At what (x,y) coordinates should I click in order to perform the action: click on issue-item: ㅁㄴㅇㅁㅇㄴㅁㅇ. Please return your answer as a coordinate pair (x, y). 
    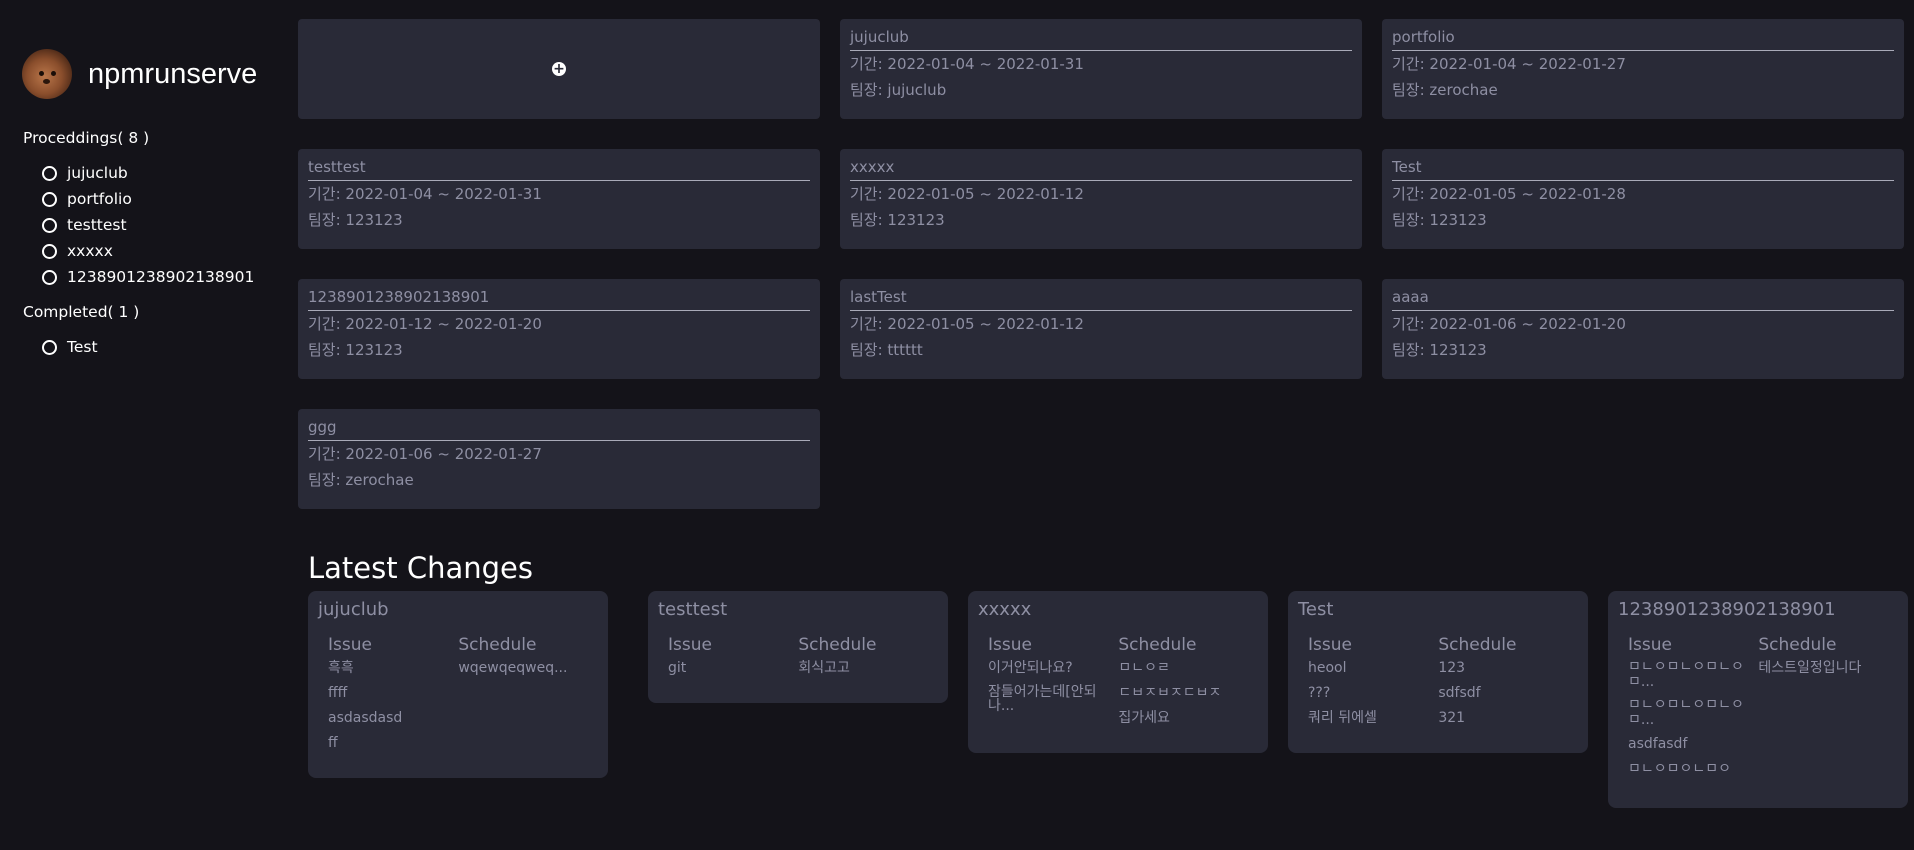
    Looking at the image, I should click on (1693, 769).